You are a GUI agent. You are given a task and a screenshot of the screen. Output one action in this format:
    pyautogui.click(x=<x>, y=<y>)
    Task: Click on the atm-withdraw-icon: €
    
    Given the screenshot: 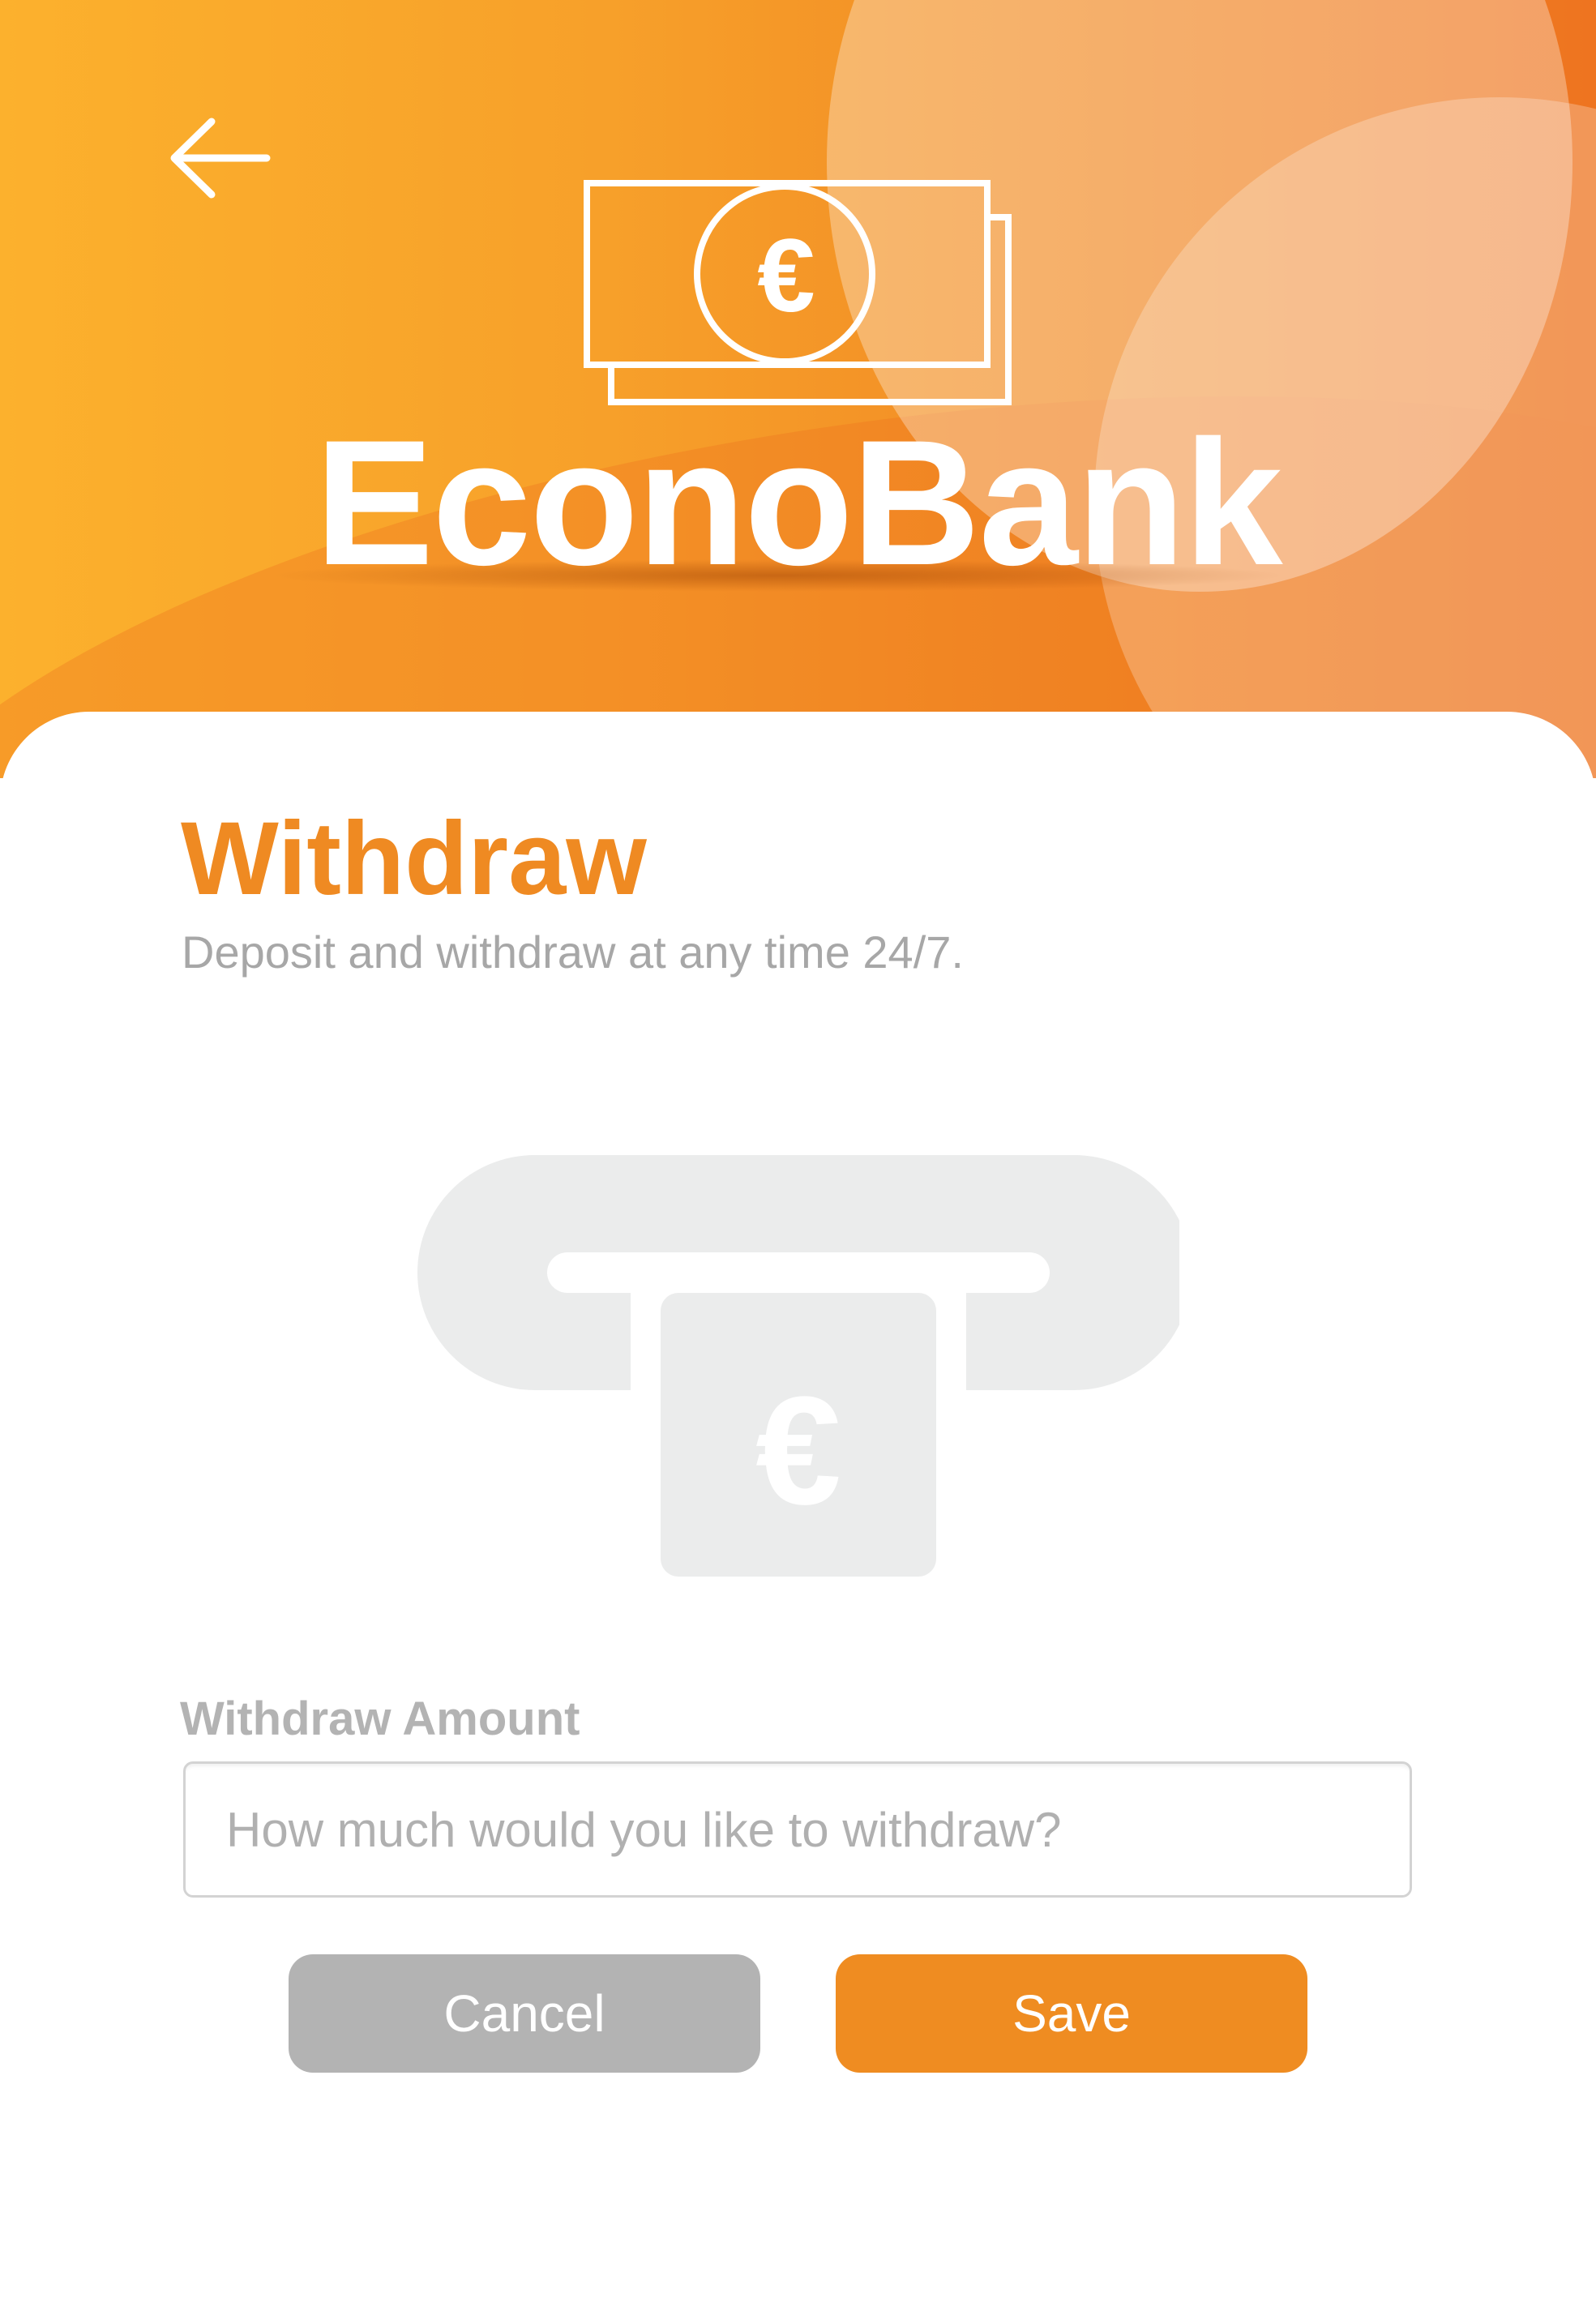 What is the action you would take?
    pyautogui.click(x=798, y=1370)
    